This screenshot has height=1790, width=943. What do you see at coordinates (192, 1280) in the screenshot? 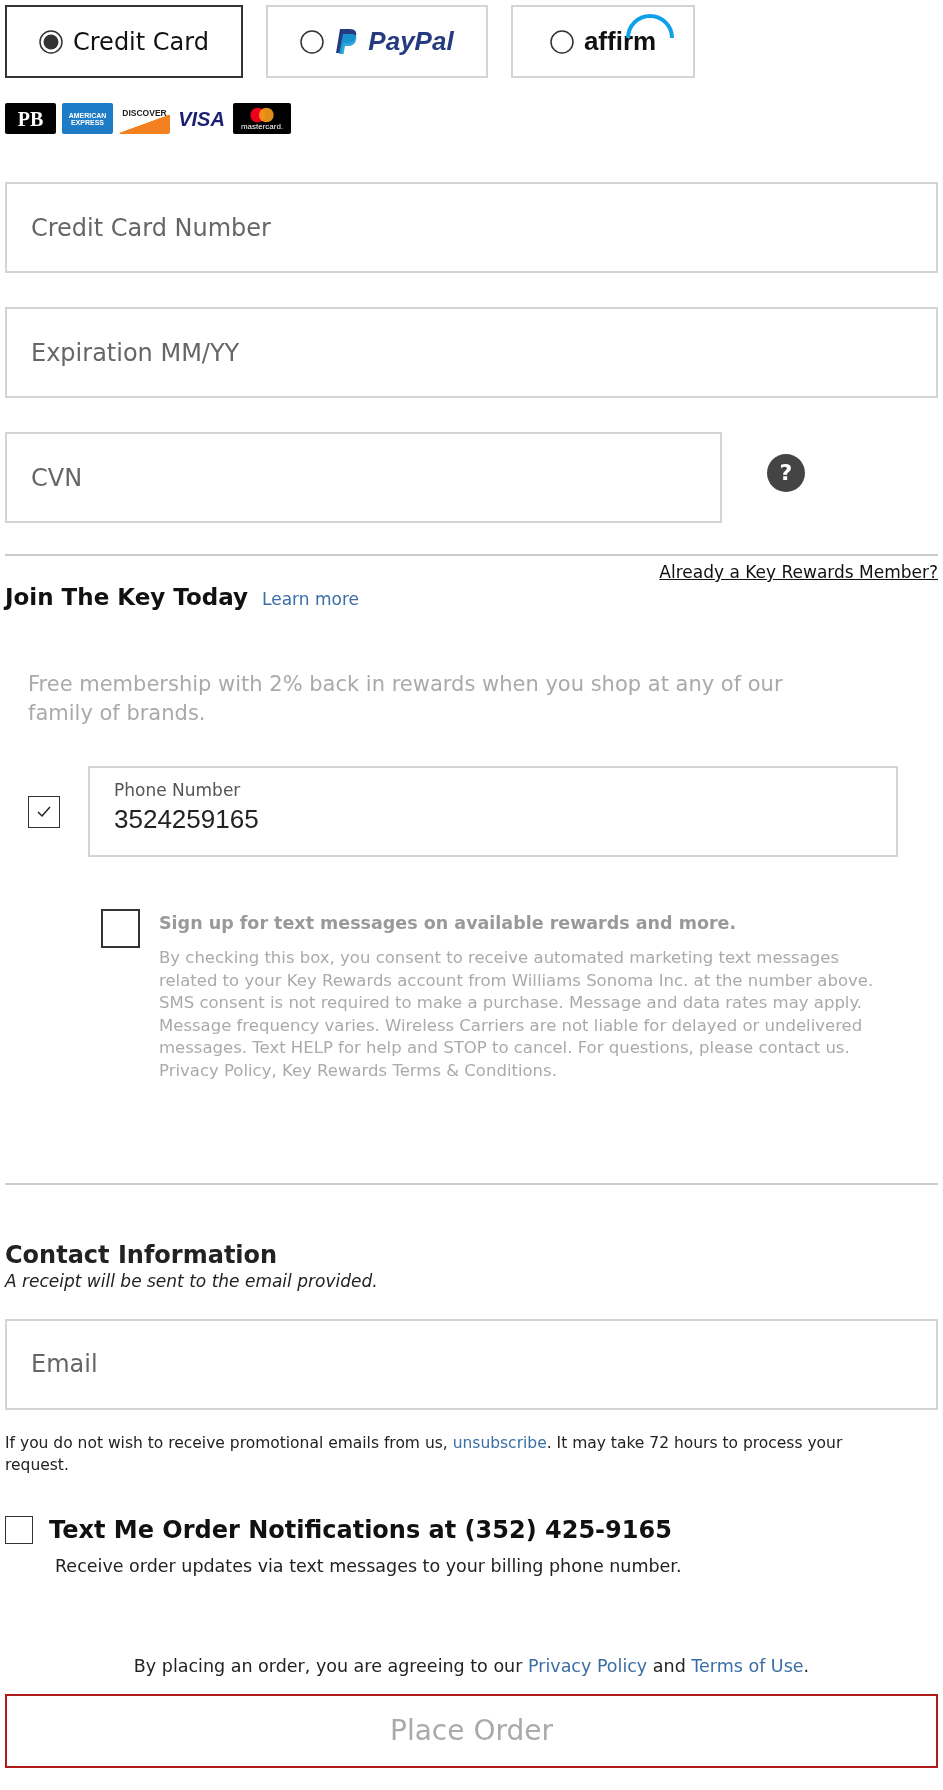
I see `subtitle: A receipt will be sent to the email provided.` at bounding box center [192, 1280].